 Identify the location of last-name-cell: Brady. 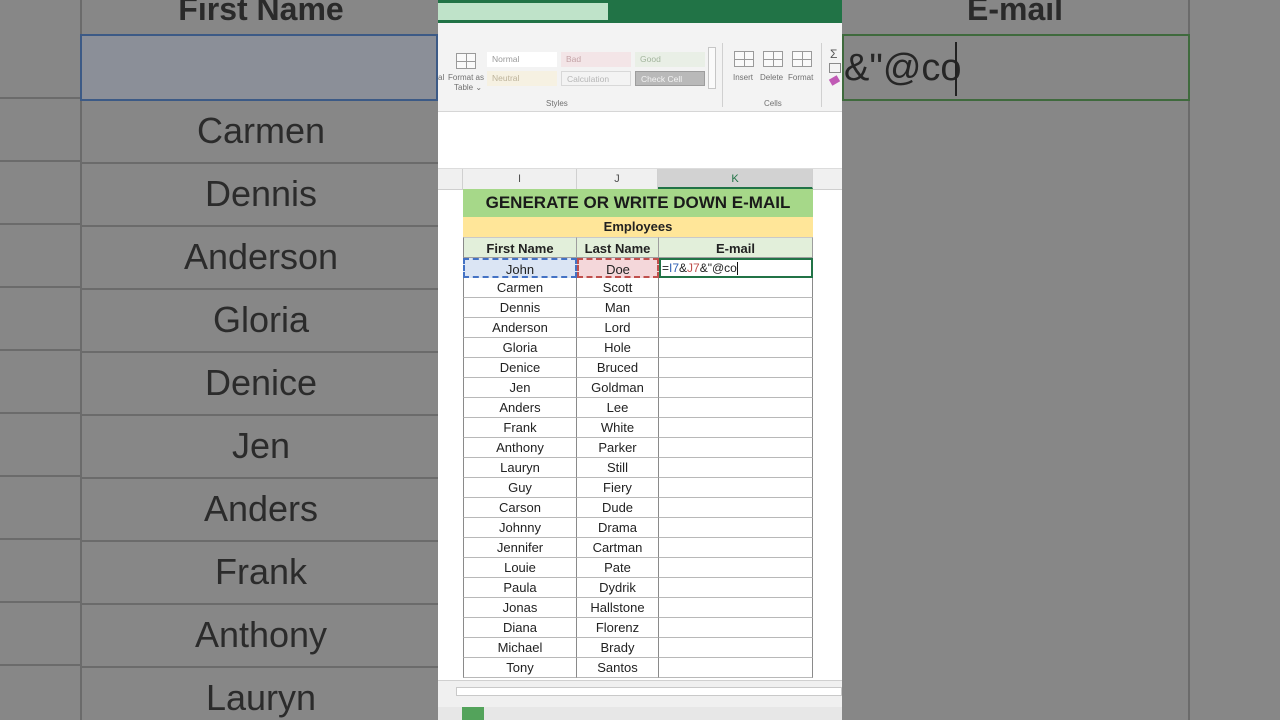
(618, 648).